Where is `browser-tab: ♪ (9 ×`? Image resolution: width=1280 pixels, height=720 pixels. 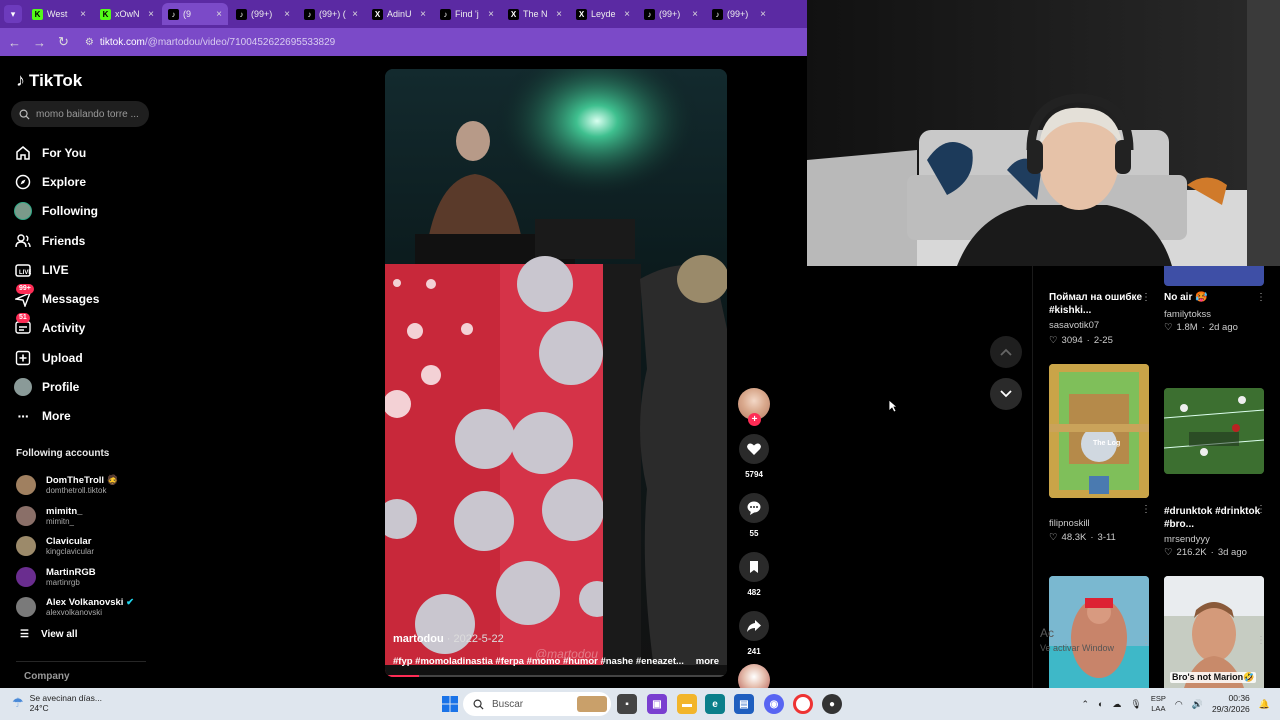
browser-tab: ♪ (9 × is located at coordinates (195, 14).